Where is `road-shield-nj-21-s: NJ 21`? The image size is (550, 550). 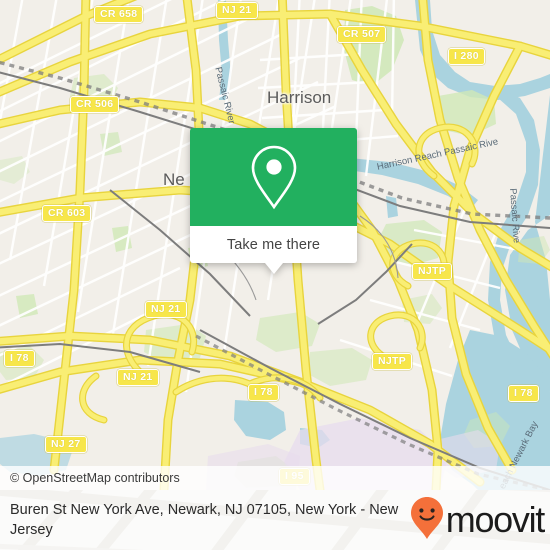
road-shield-nj-21-s: NJ 21 is located at coordinates (138, 377).